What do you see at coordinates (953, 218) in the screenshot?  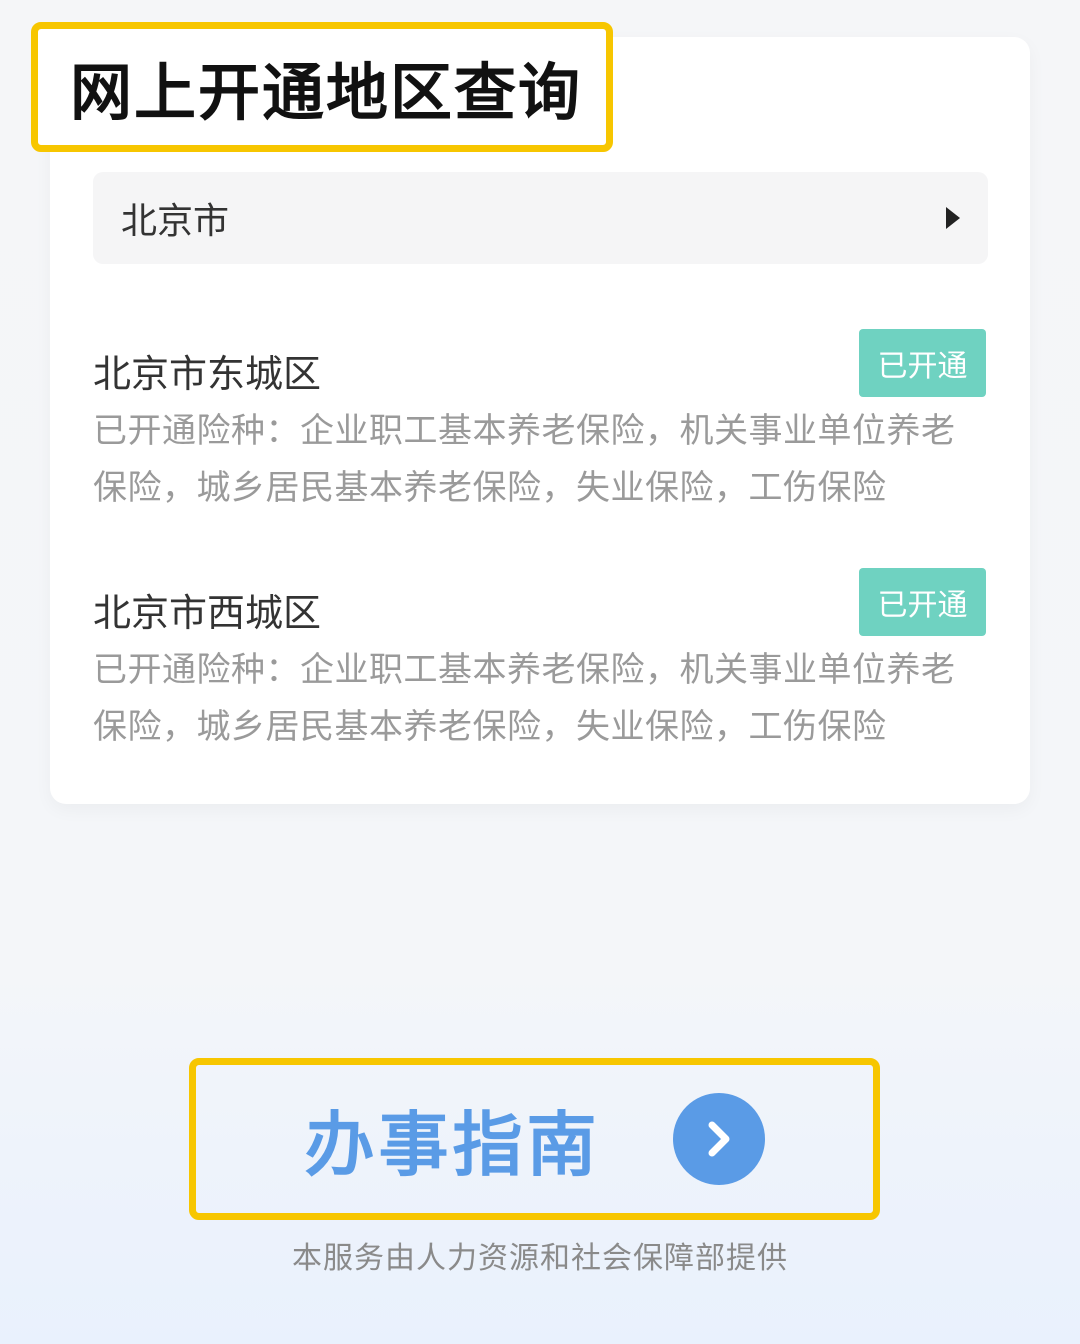 I see `caret-right-icon` at bounding box center [953, 218].